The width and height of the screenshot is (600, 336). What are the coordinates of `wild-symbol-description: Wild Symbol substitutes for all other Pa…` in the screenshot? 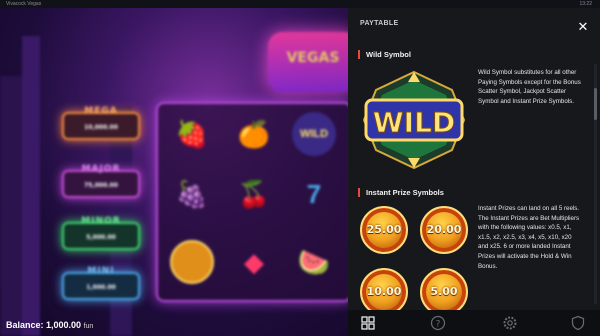 It's located at (529, 87).